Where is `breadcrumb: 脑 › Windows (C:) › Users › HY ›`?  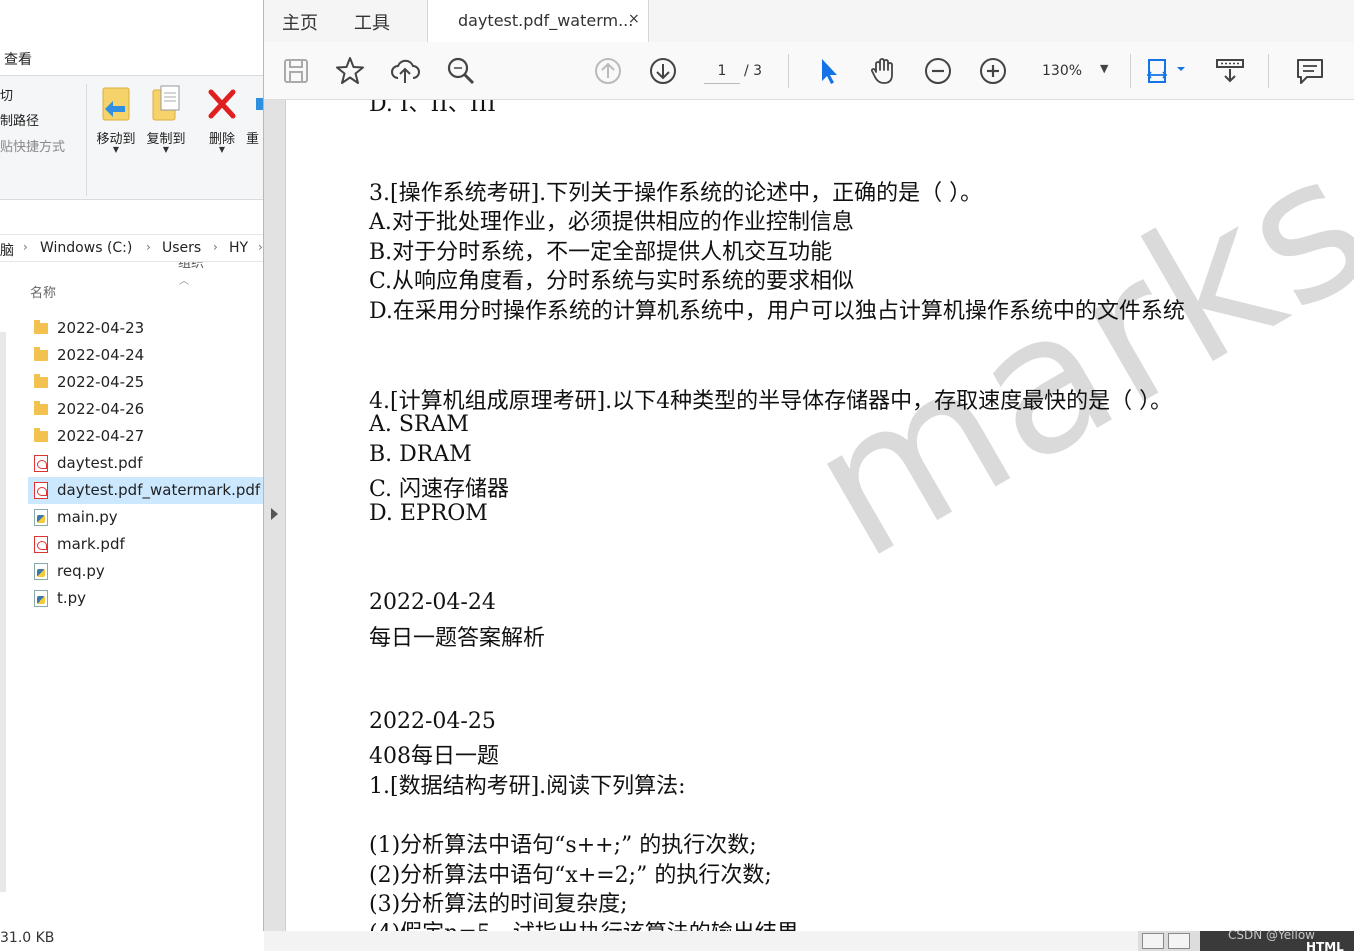
breadcrumb: 脑 › Windows (C:) › Users › HY › is located at coordinates (132, 248).